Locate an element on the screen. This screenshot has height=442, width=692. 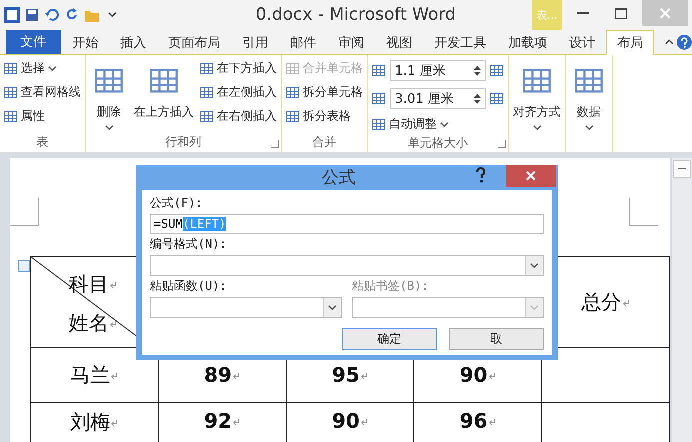
formula-field: =SUM(LEFT) is located at coordinates (347, 224).